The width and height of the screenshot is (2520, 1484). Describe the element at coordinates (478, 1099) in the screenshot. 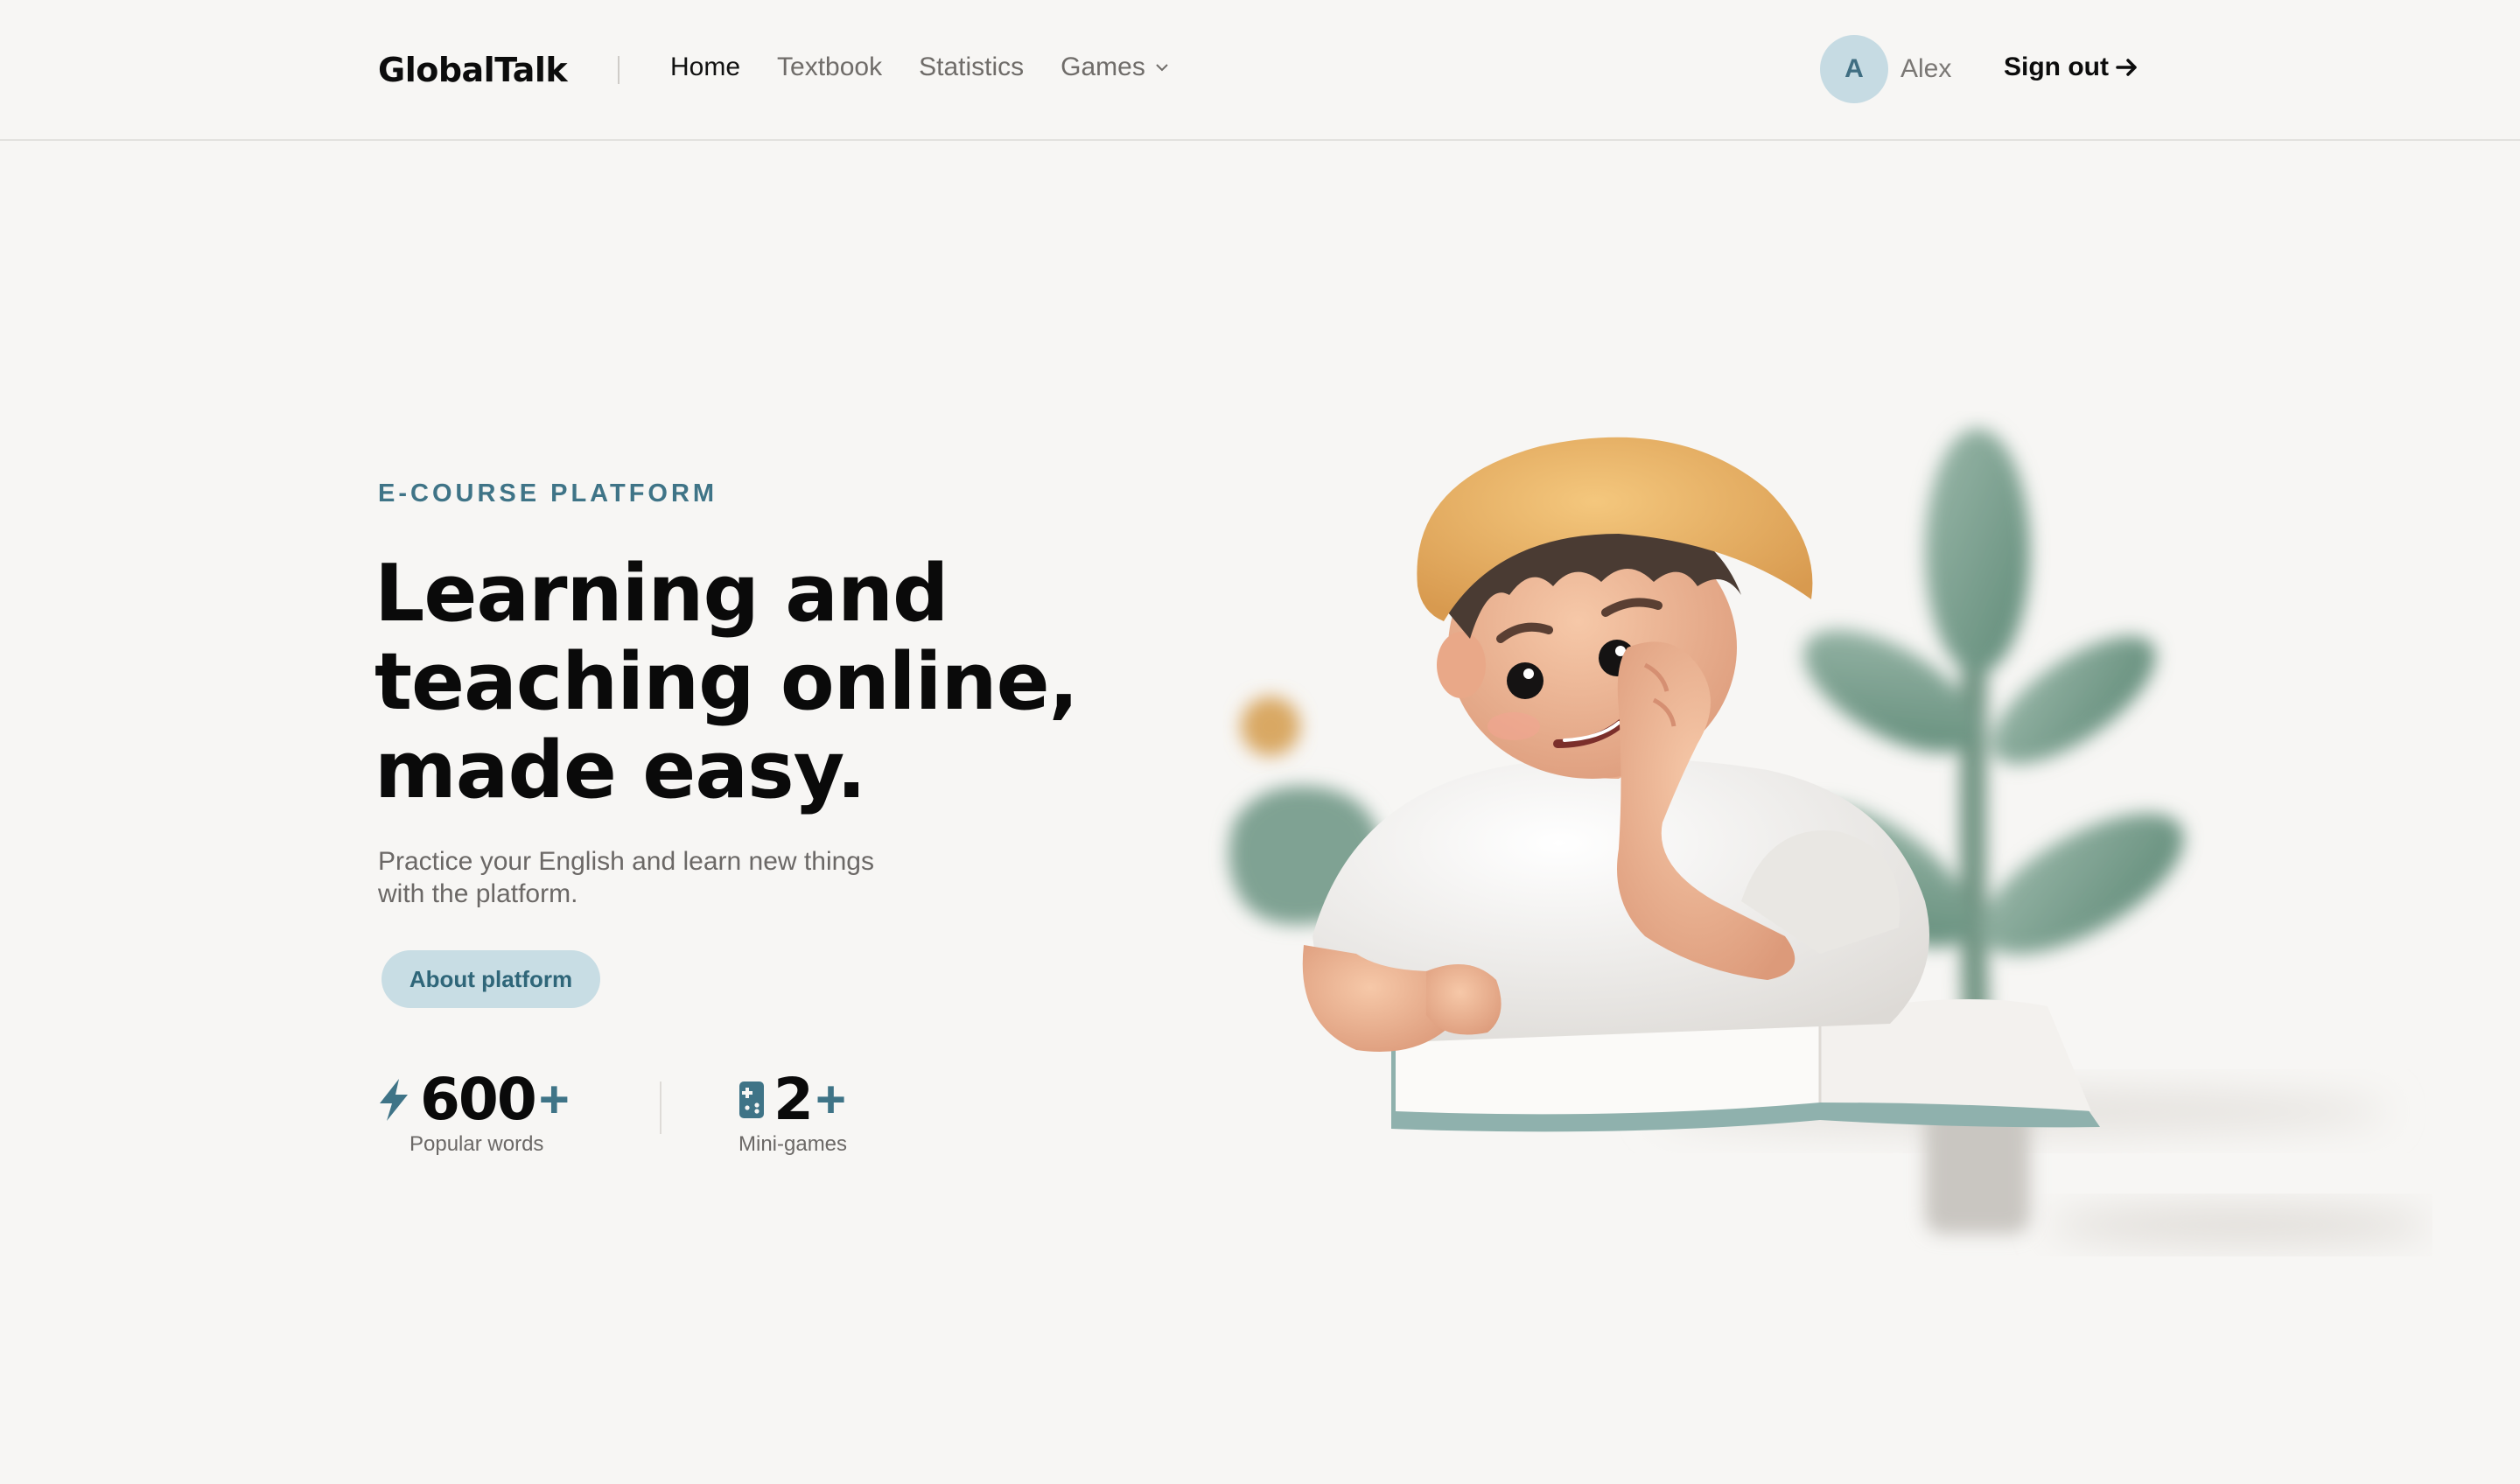

I see `stat-value: 600` at that location.